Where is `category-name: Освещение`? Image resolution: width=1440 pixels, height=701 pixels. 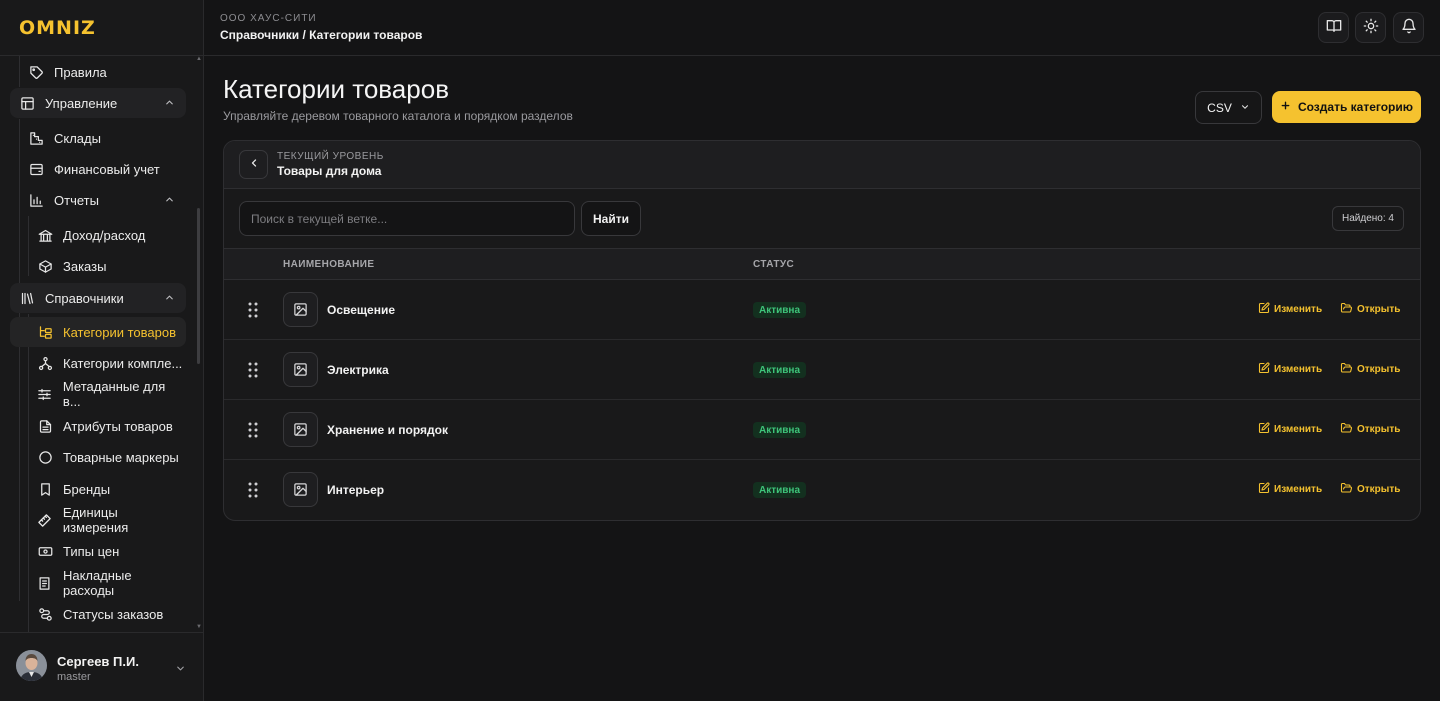
category-name: Освещение is located at coordinates (361, 310).